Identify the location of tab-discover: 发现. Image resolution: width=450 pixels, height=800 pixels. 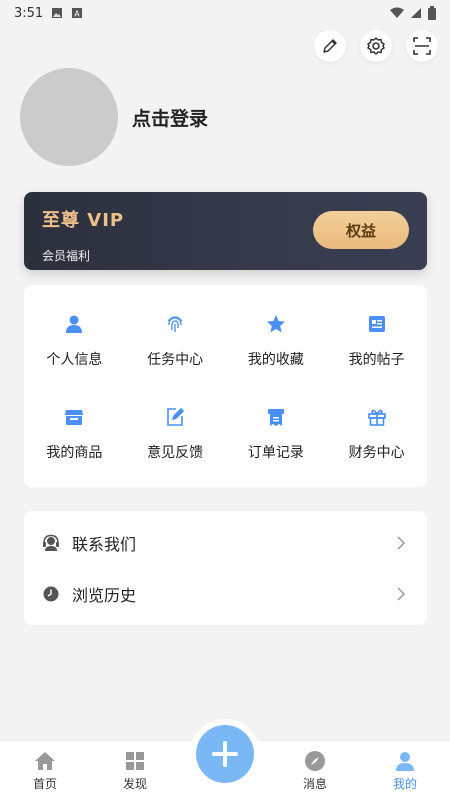
(135, 770).